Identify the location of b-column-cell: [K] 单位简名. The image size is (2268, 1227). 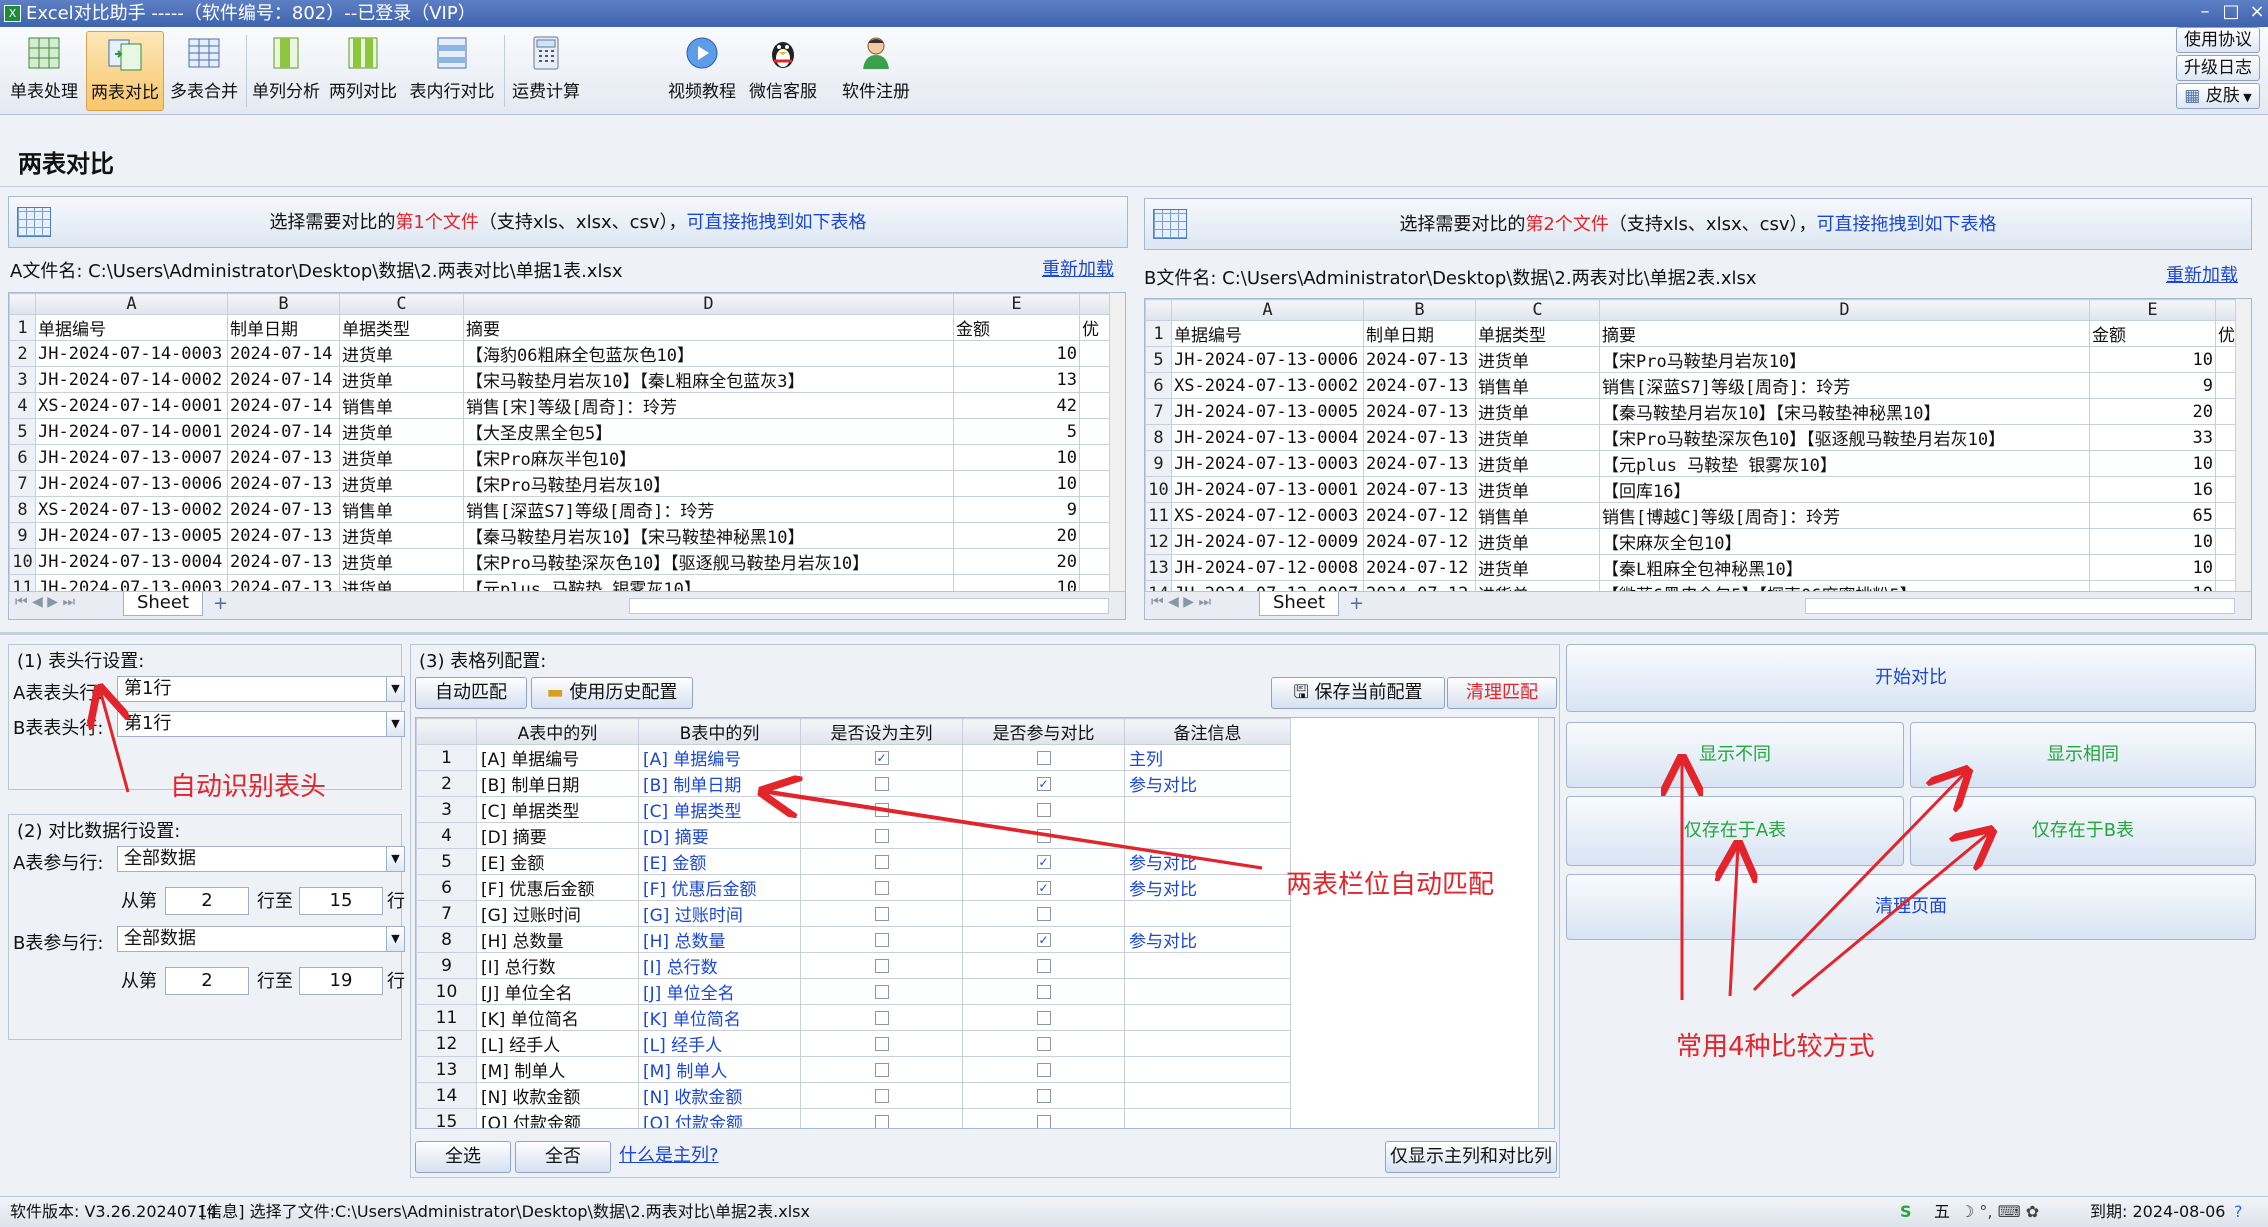
(719, 1017).